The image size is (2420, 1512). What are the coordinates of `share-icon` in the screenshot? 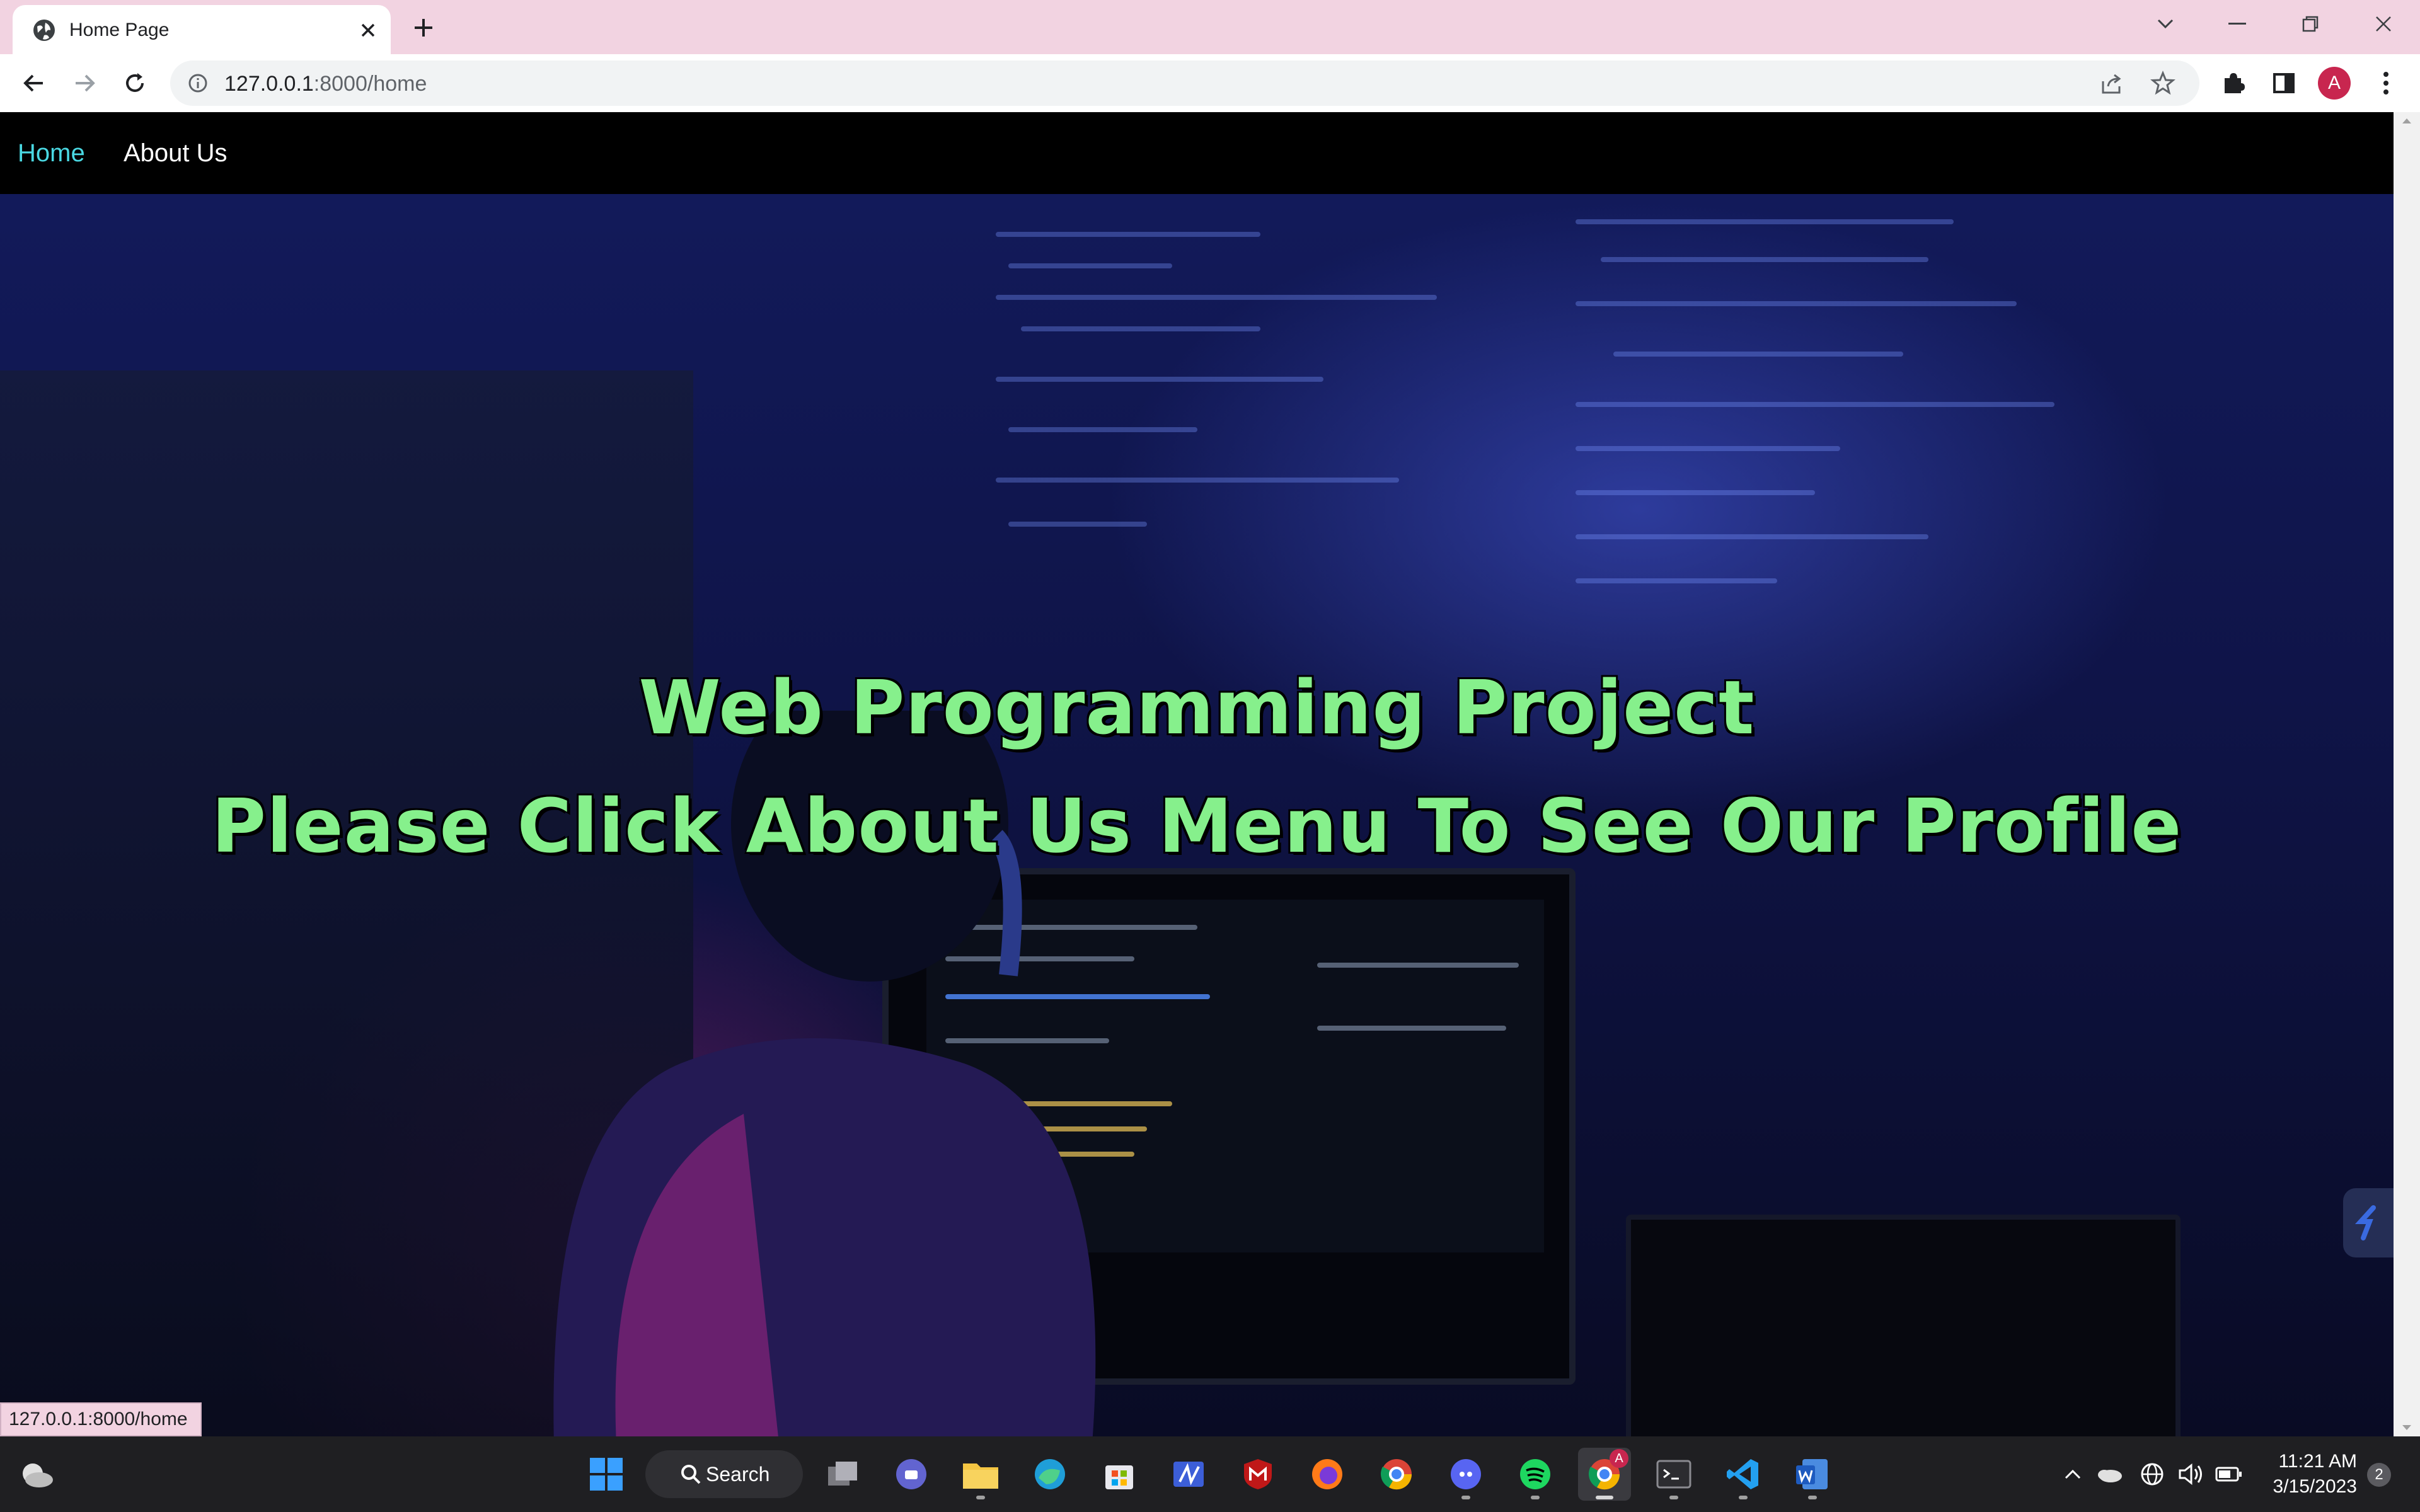 It's located at (2112, 83).